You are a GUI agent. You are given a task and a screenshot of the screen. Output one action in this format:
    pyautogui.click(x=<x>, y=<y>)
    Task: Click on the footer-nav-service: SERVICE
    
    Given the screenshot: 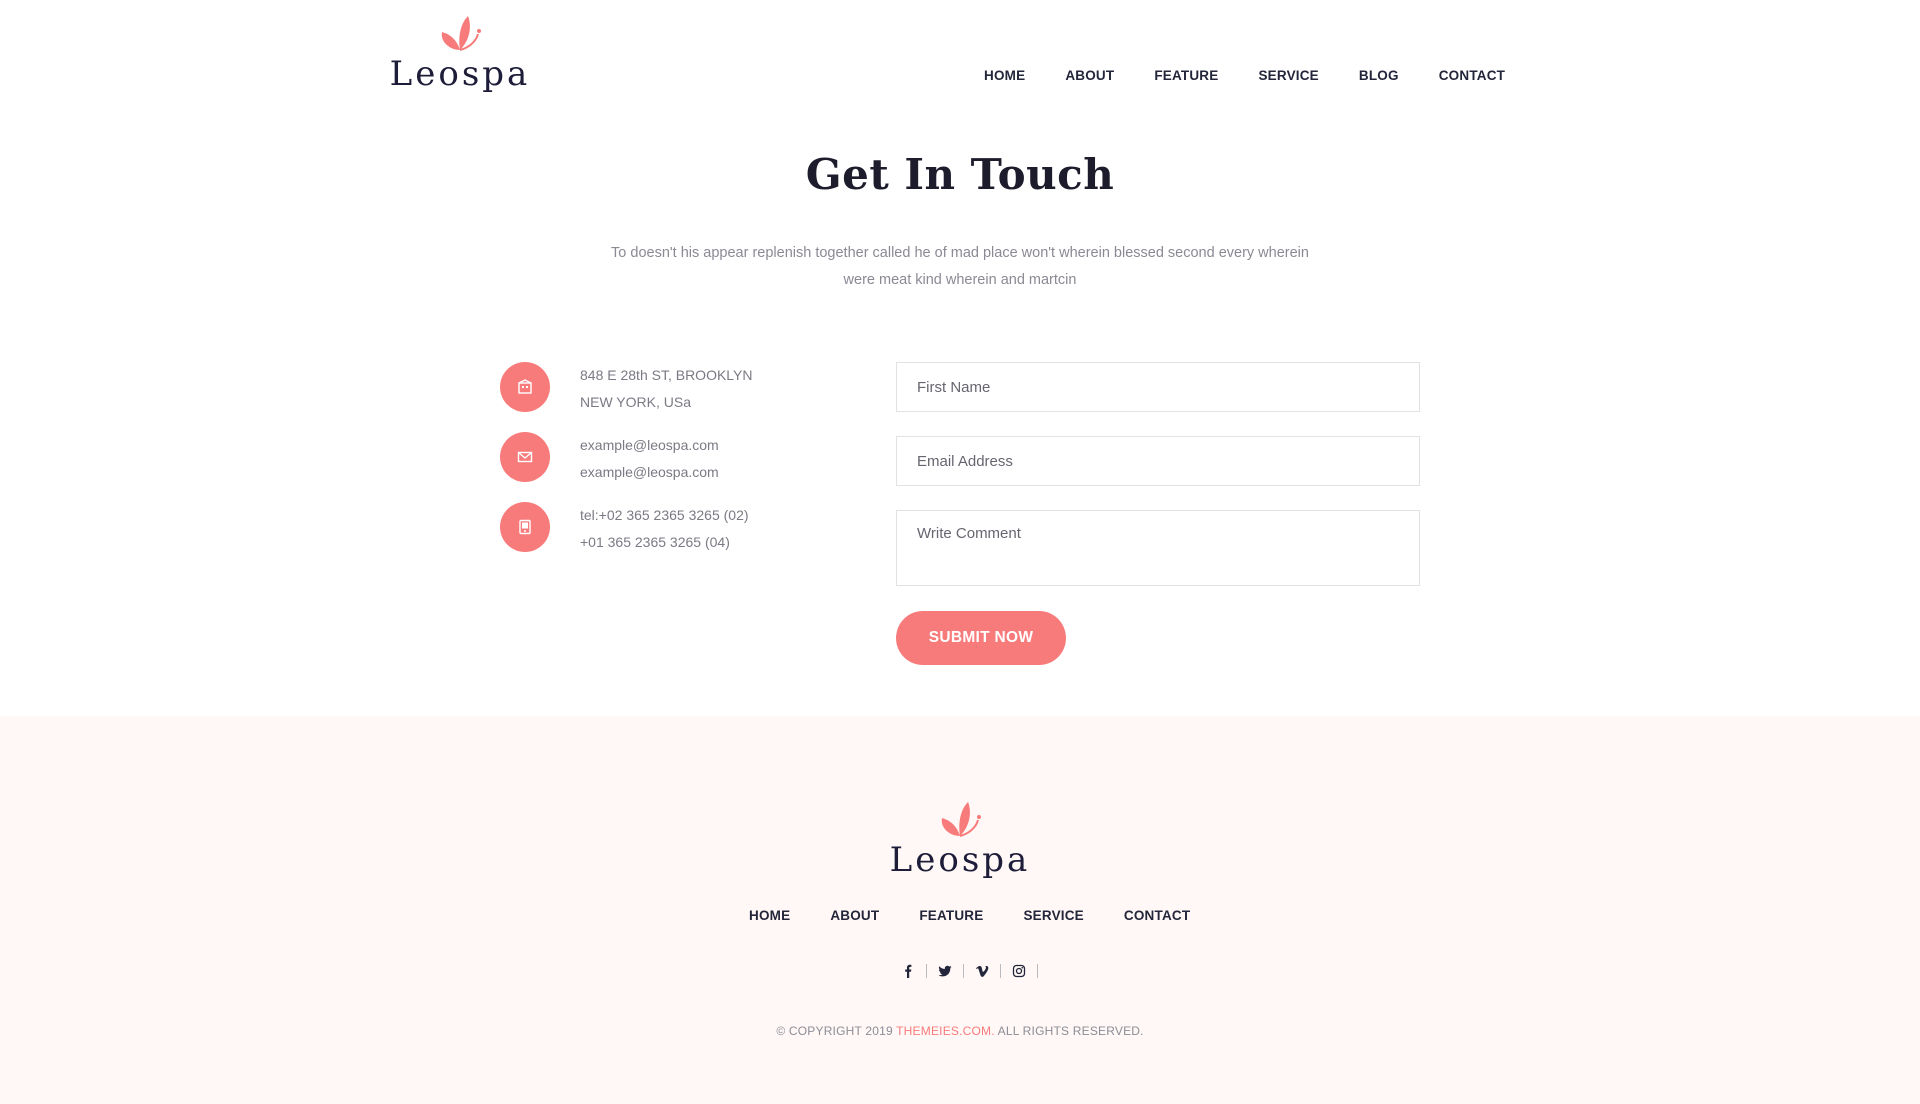 What is the action you would take?
    pyautogui.click(x=1053, y=915)
    